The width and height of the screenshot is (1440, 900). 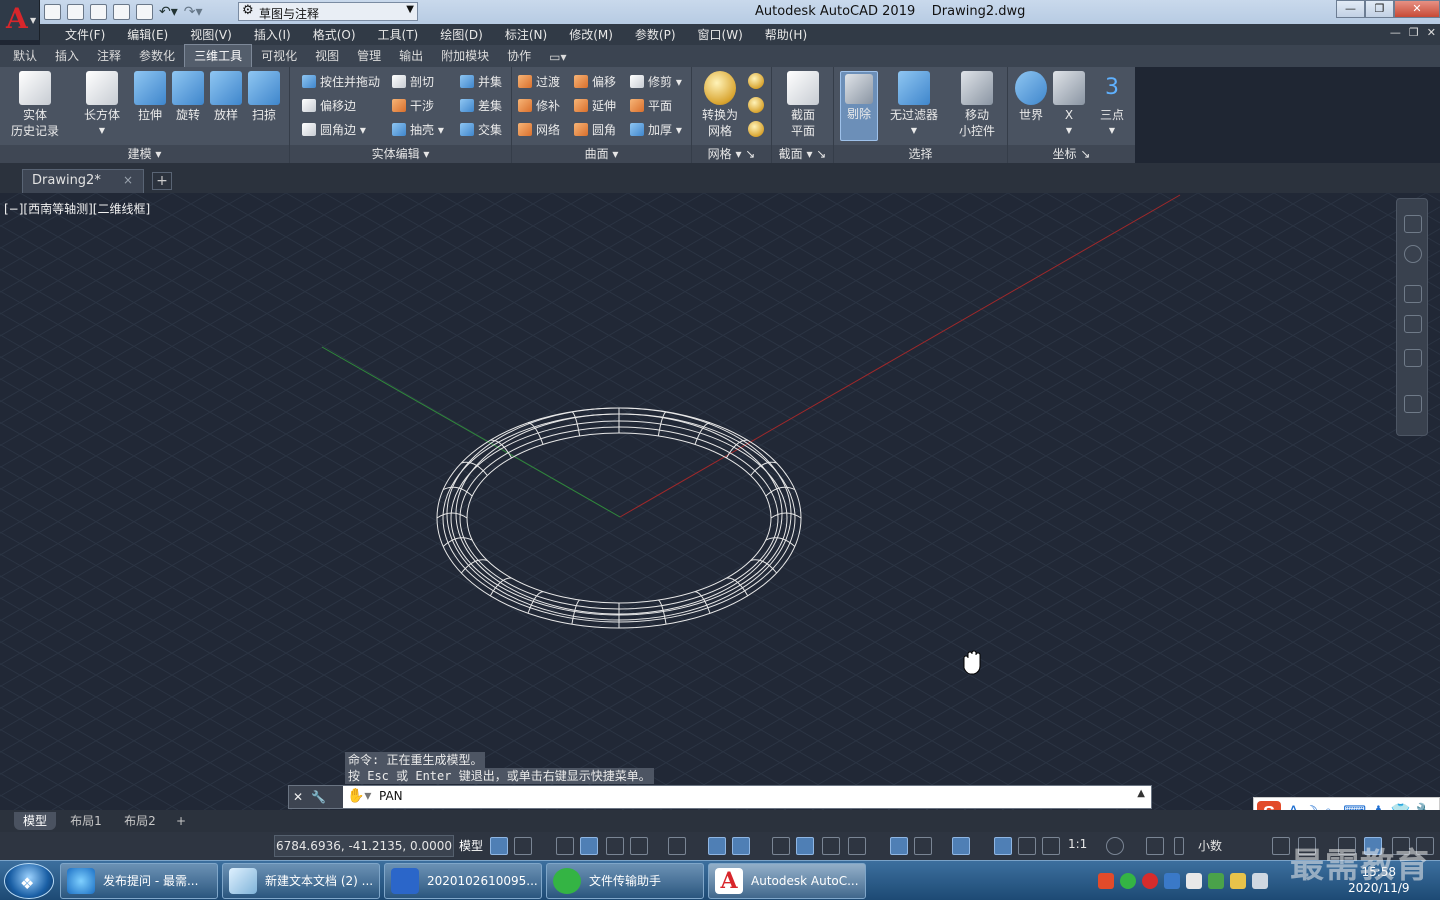 What do you see at coordinates (756, 129) in the screenshot?
I see `mesh-refine-icon` at bounding box center [756, 129].